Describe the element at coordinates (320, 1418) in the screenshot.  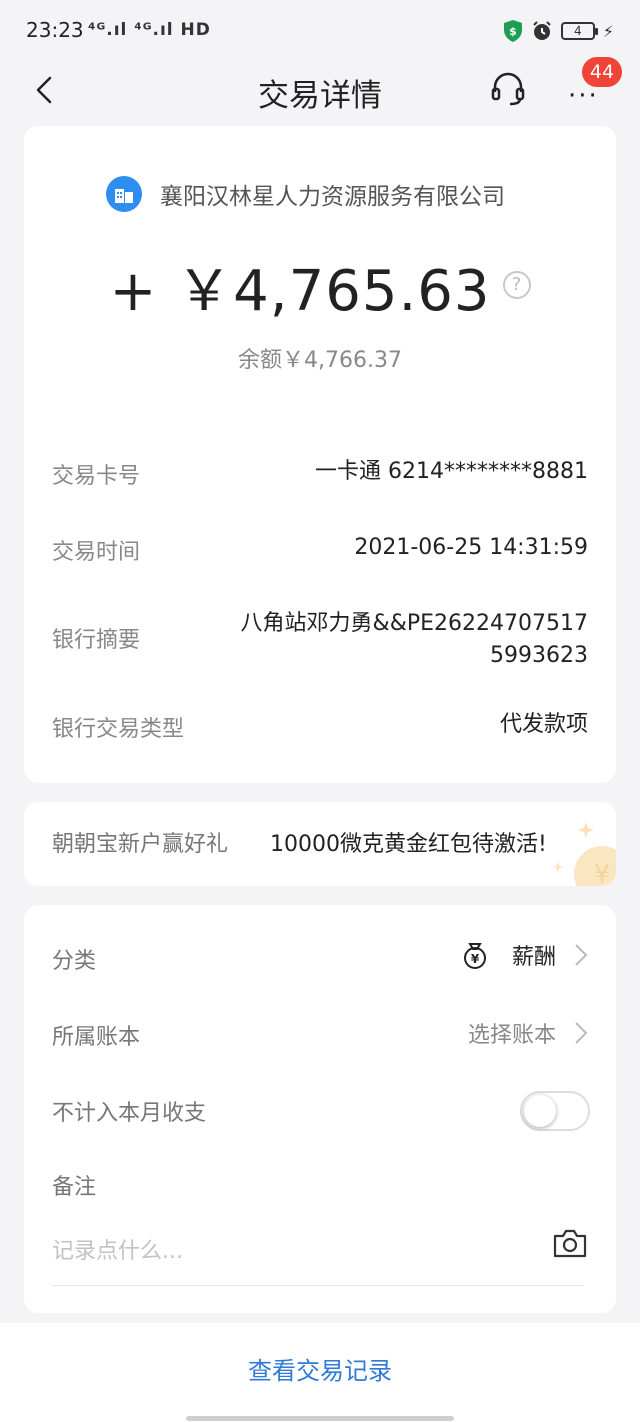
I see `home-indicator` at that location.